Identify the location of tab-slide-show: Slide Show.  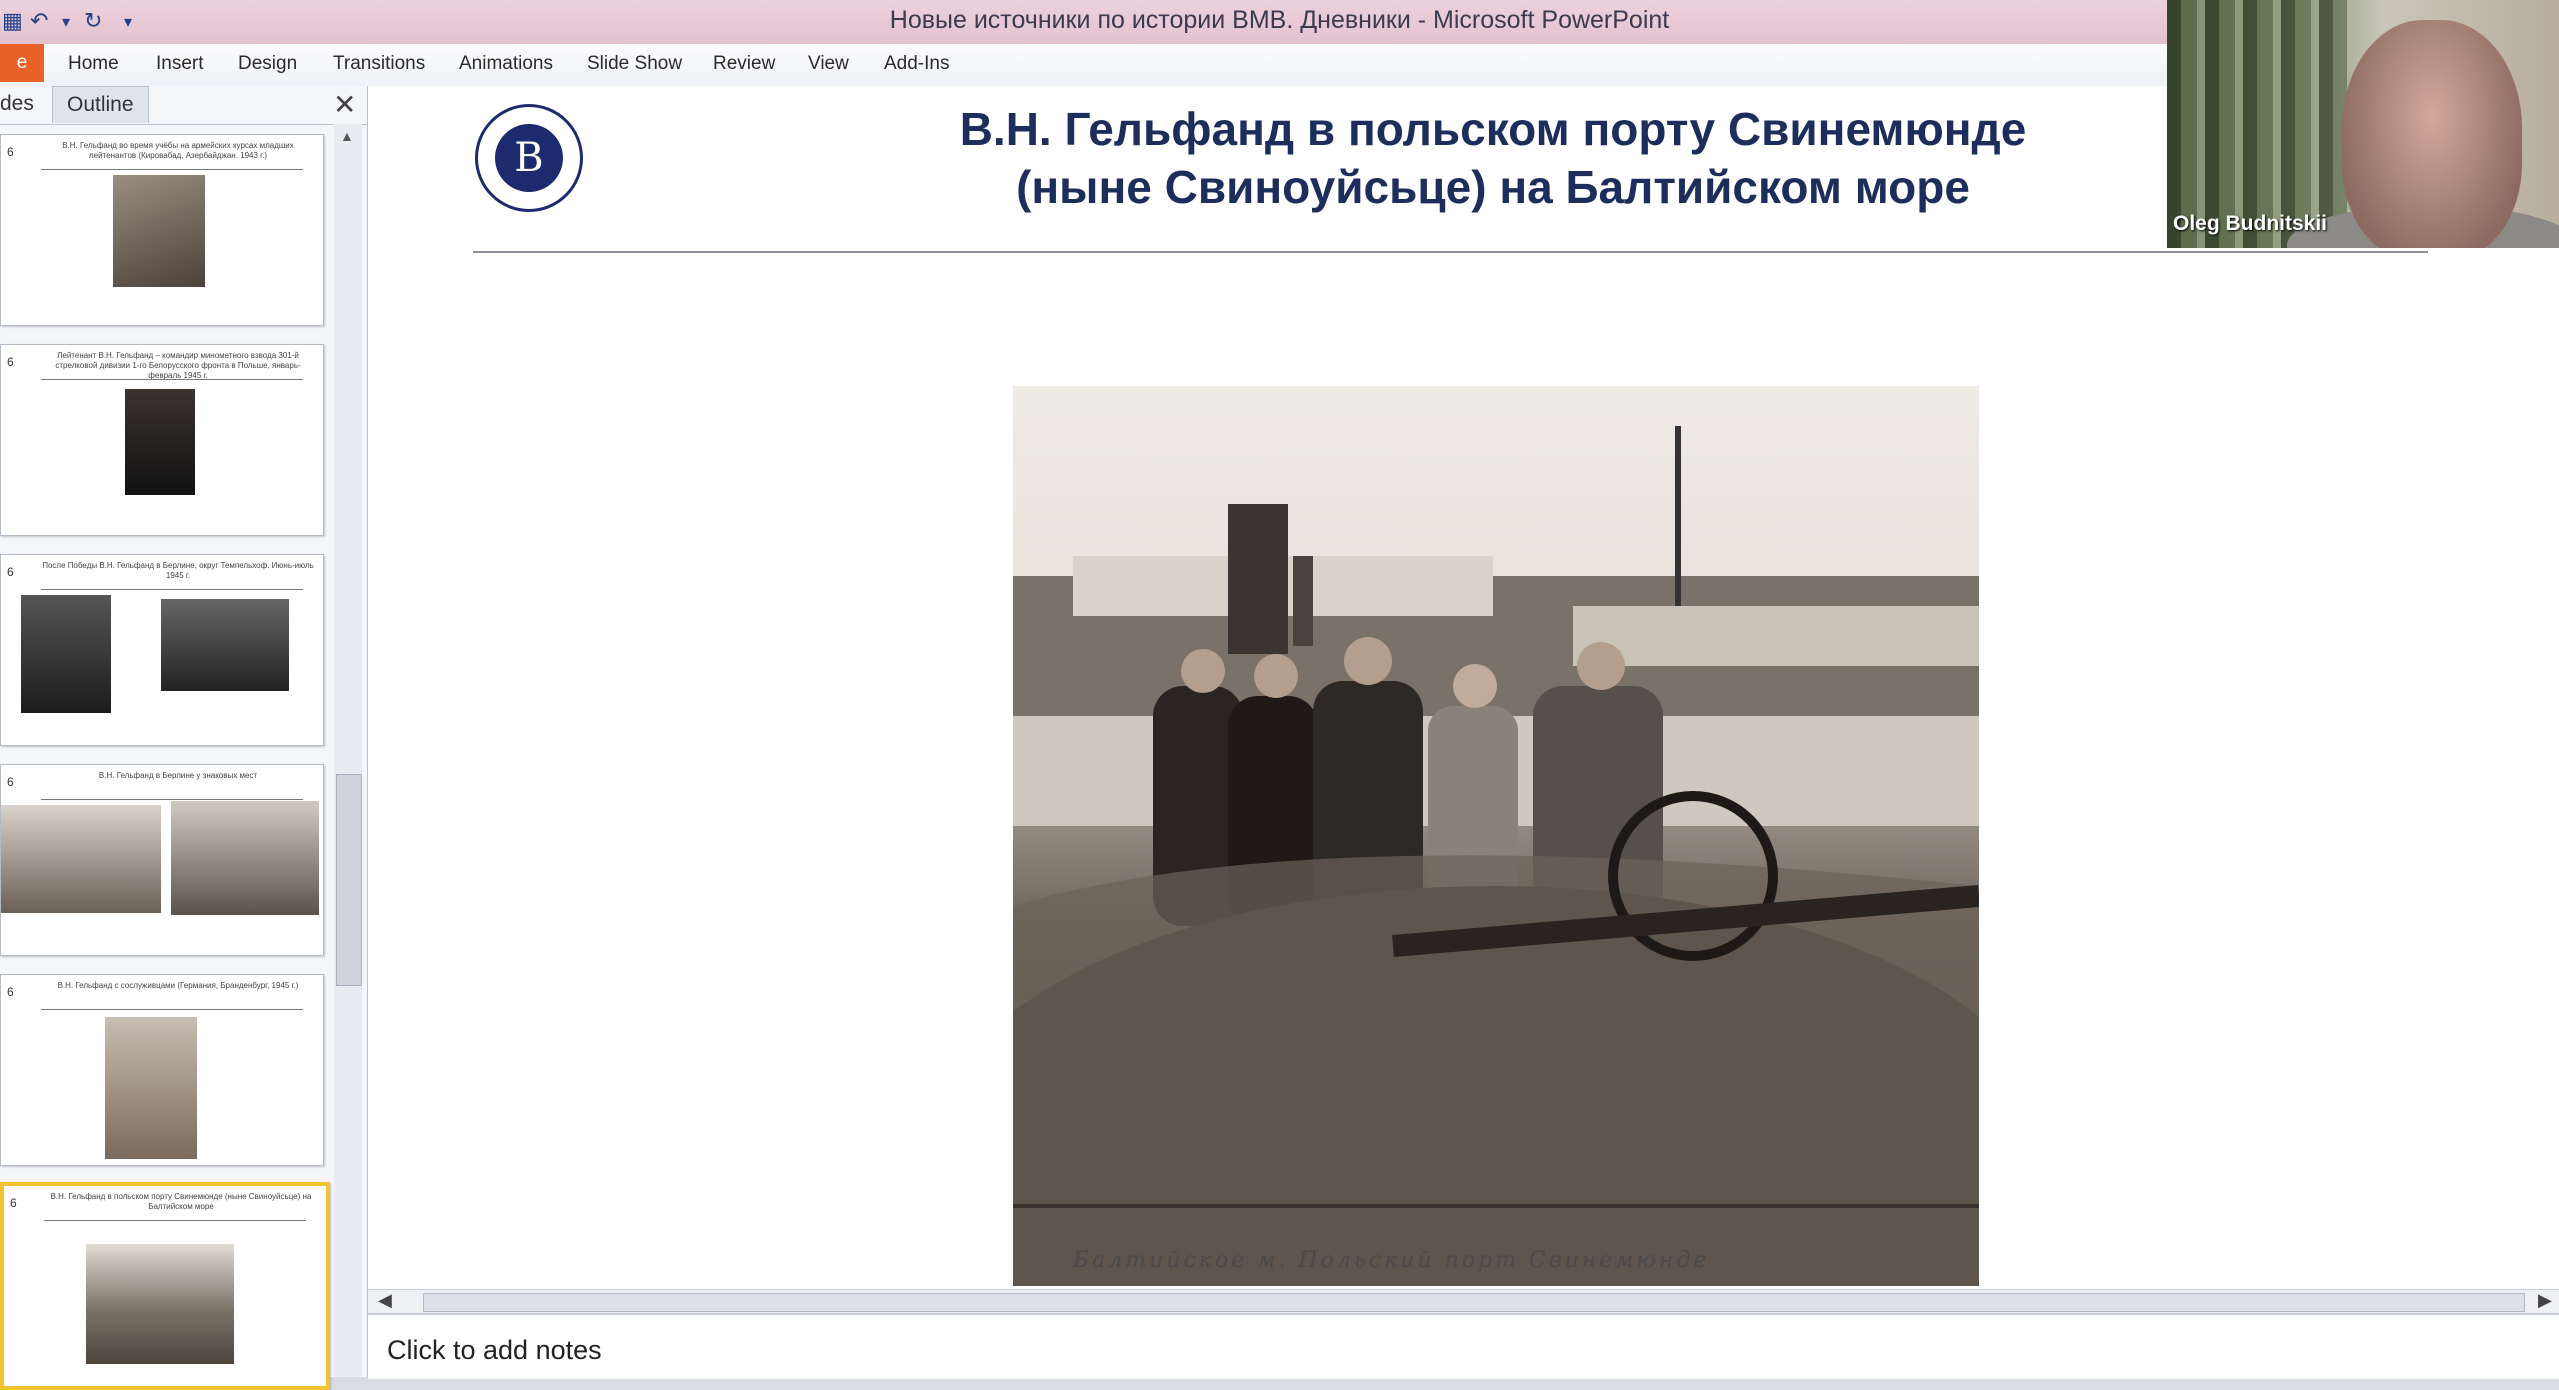
(634, 64).